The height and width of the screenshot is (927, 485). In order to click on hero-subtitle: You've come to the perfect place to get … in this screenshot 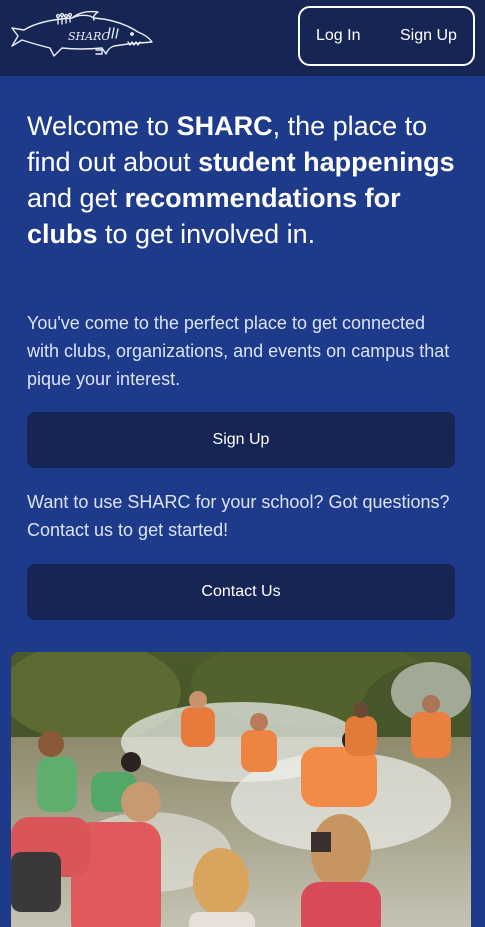, I will do `click(238, 351)`.